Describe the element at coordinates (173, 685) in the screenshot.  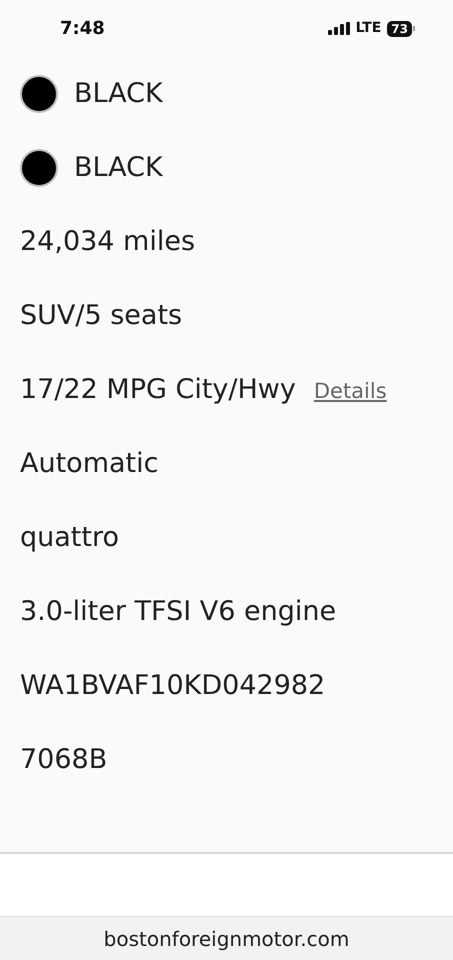
I see `spec-text: WA1BVAF10KD042982` at that location.